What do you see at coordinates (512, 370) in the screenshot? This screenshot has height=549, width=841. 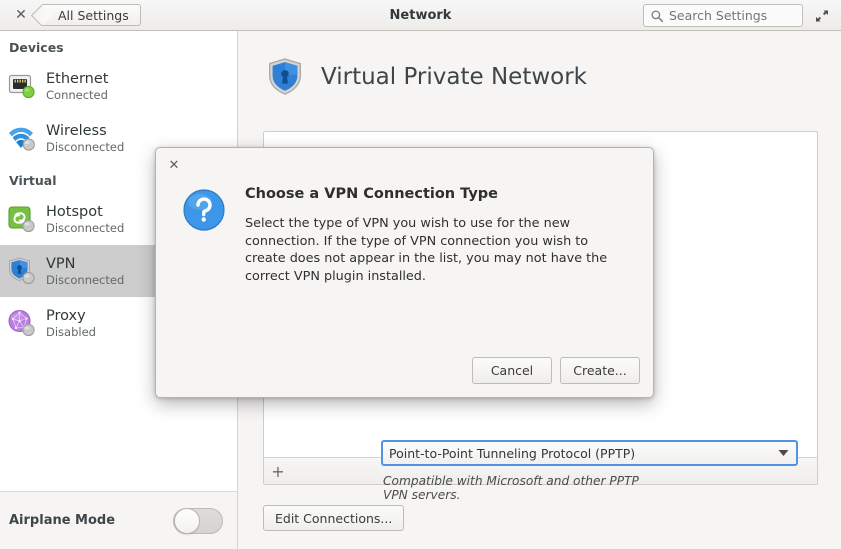 I see `cancel-button: Cancel` at bounding box center [512, 370].